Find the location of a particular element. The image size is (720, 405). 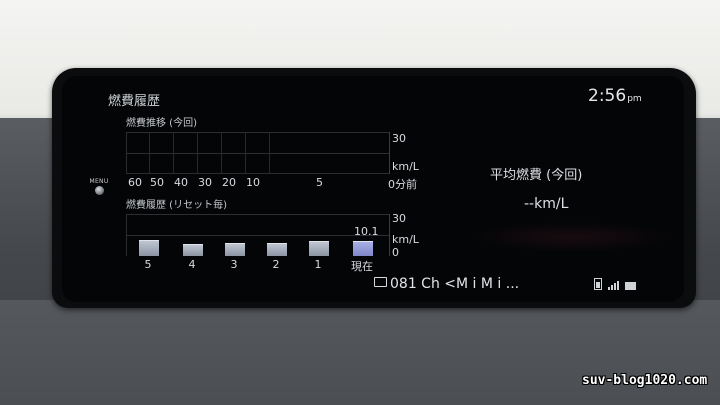

trend-chart-area is located at coordinates (258, 153).